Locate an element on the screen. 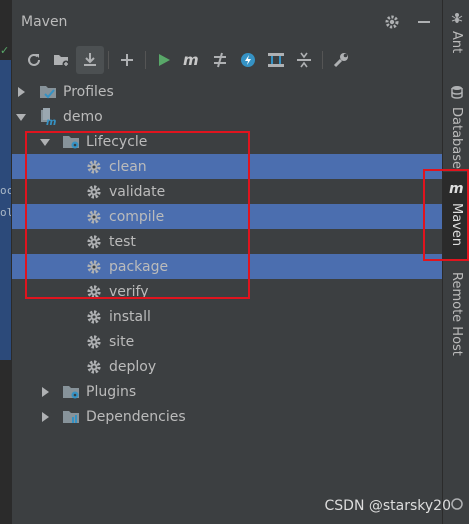 The image size is (469, 524). goal-label: test is located at coordinates (122, 241).